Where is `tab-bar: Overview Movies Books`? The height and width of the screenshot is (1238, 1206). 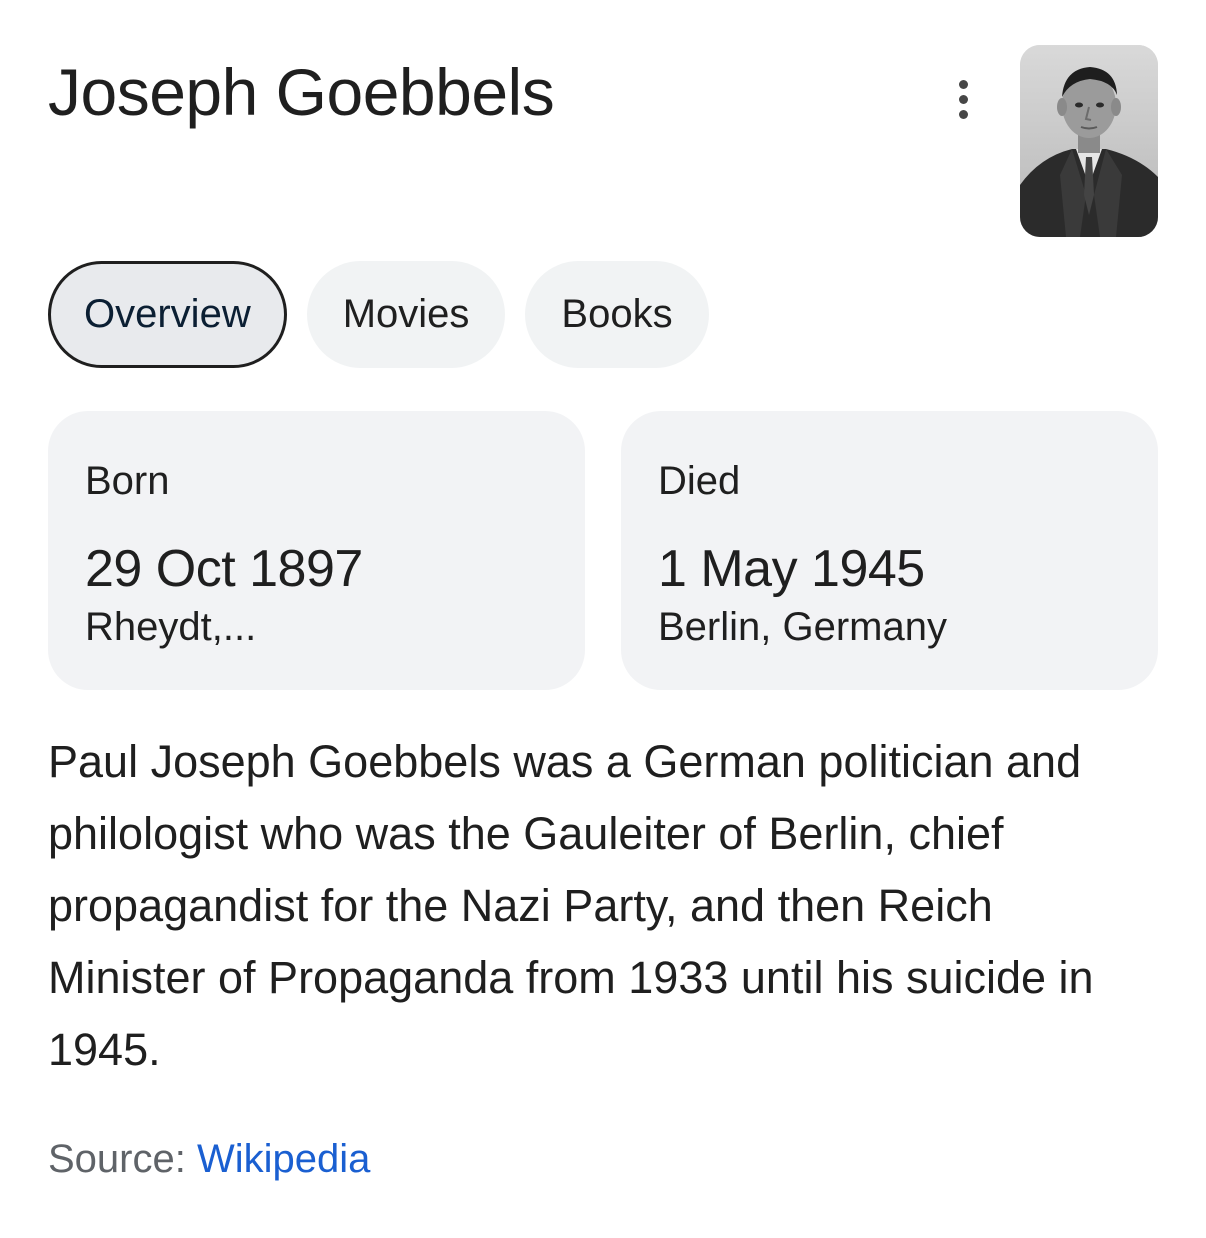 tab-bar: Overview Movies Books is located at coordinates (378, 314).